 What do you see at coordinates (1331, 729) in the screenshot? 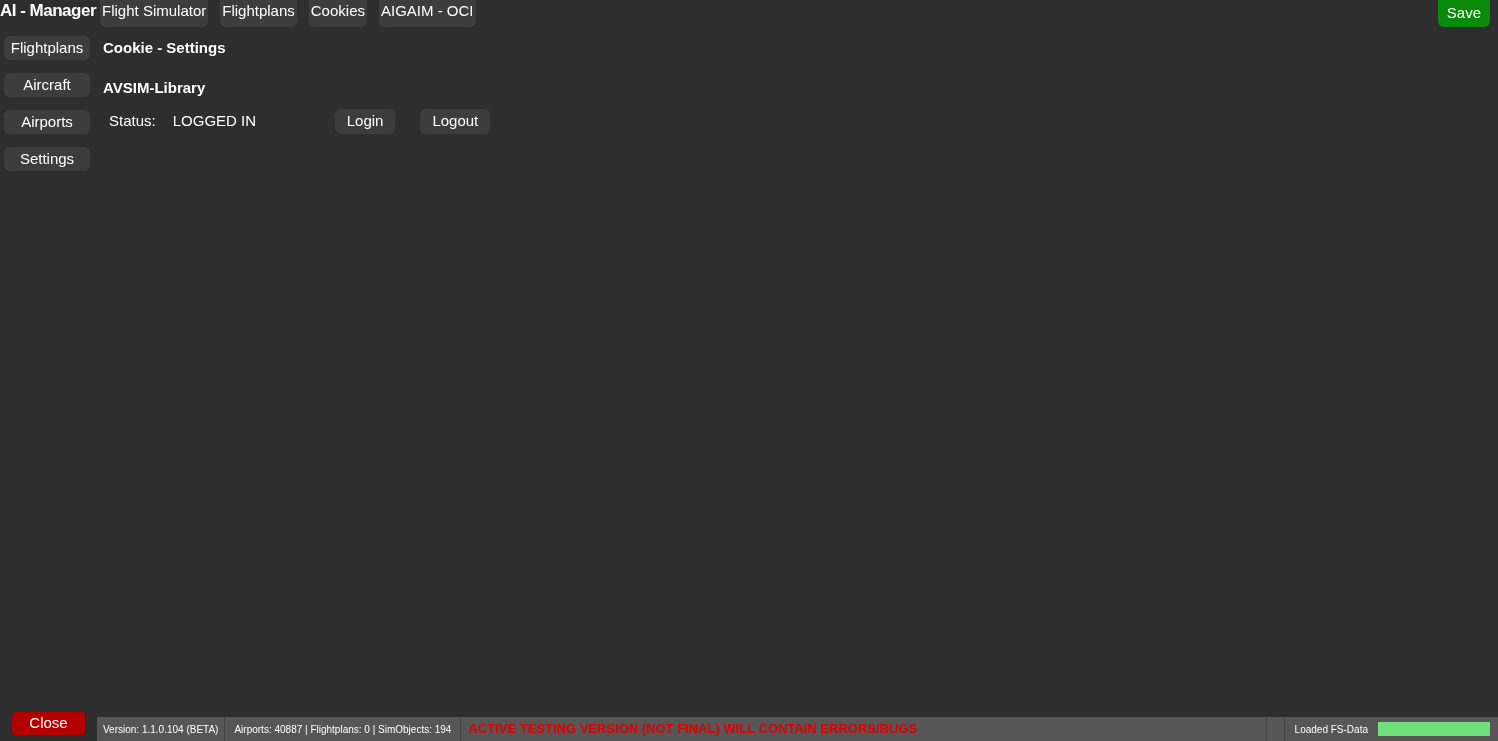
I see `progress-label: Loaded FS-Data` at bounding box center [1331, 729].